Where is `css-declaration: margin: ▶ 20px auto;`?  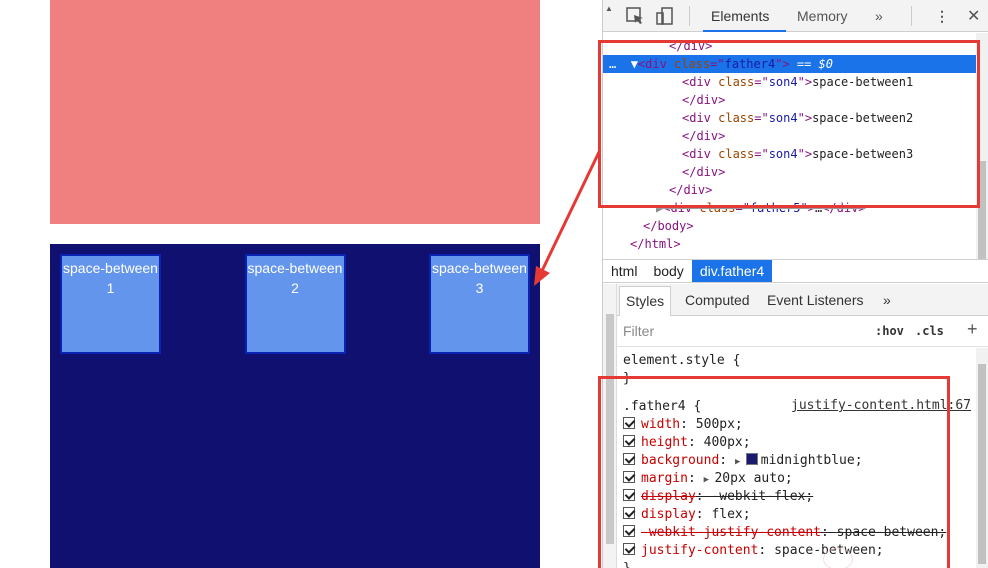
css-declaration: margin: ▶ 20px auto; is located at coordinates (708, 479).